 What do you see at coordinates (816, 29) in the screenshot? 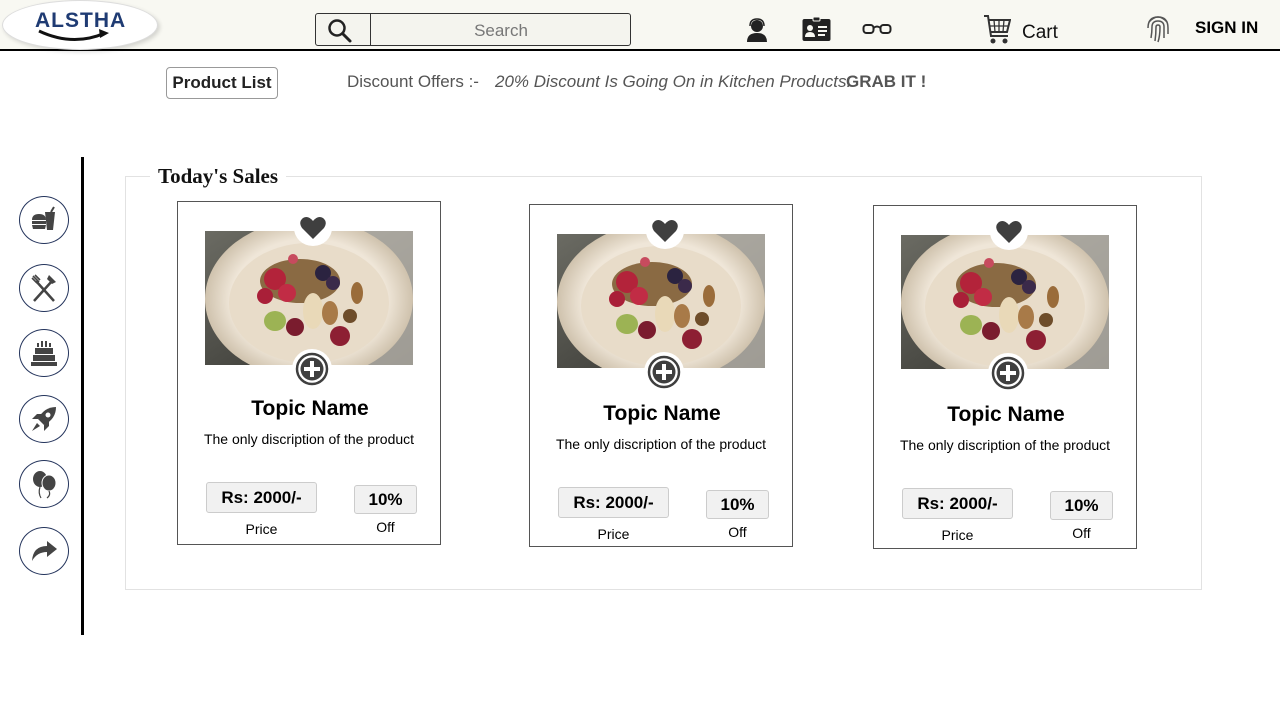
I see `contact-card-icon` at bounding box center [816, 29].